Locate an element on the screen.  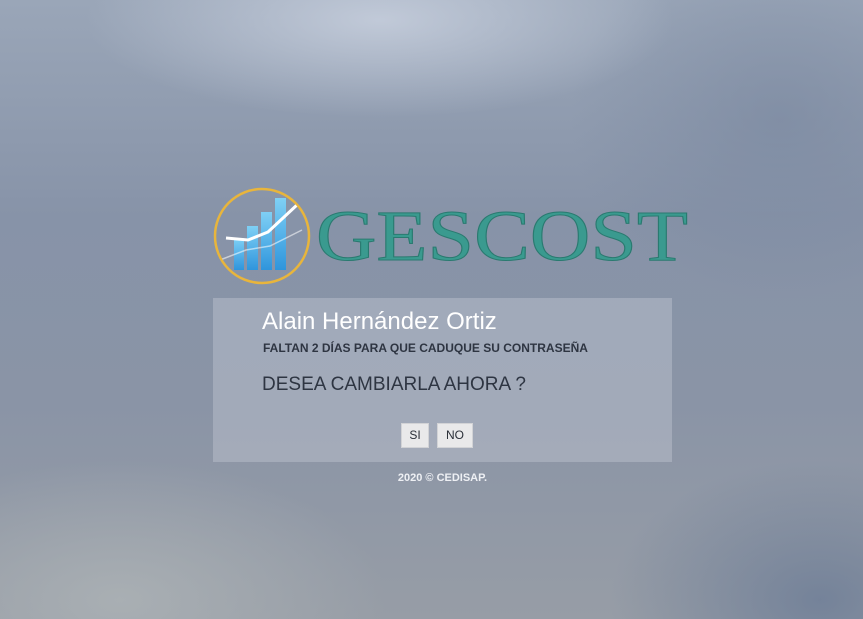
user-name: Alain Hernández Ortiz is located at coordinates (379, 321).